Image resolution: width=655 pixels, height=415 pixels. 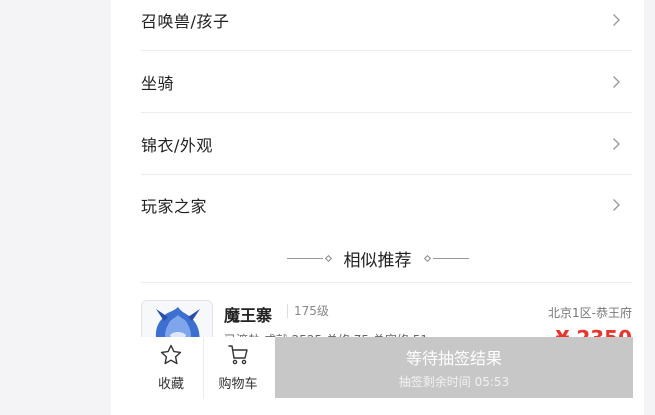 I want to click on menu-item-label: 锦衣/外观, so click(x=177, y=145).